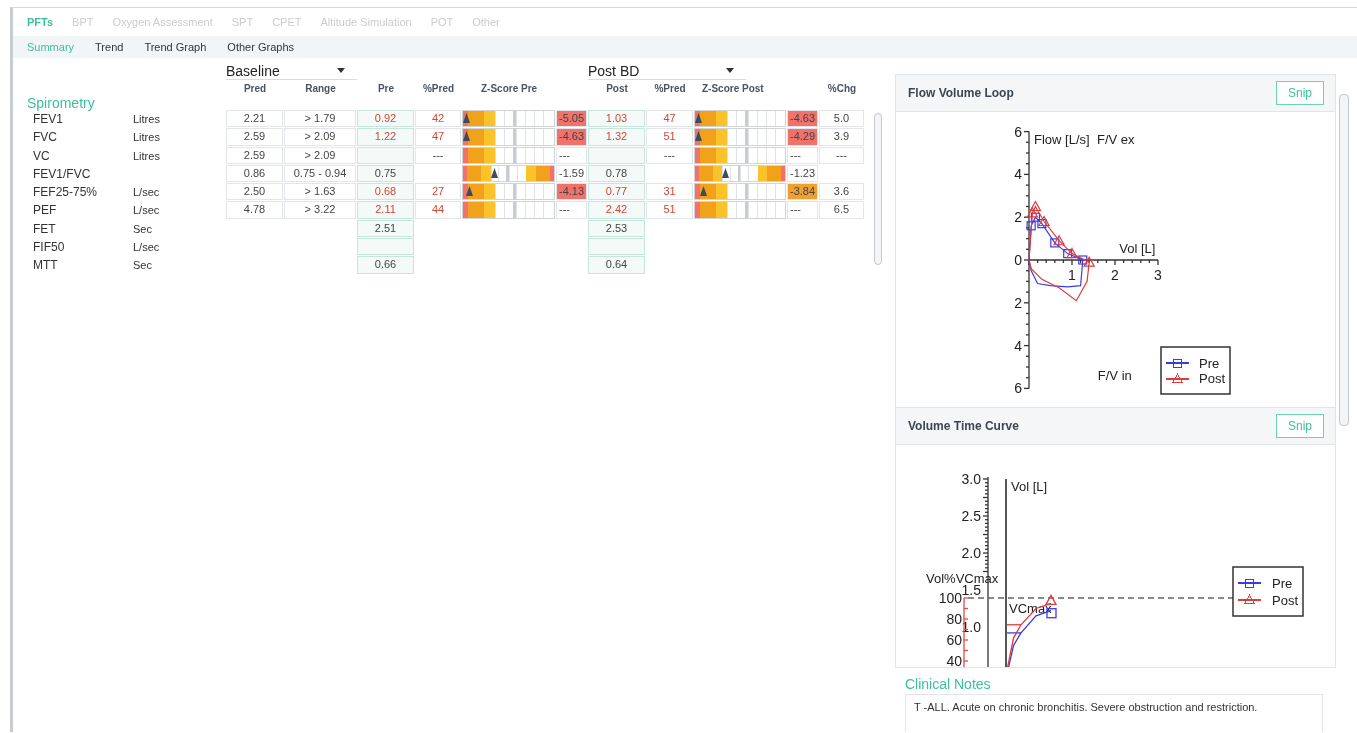 The image size is (1357, 733). What do you see at coordinates (1062, 139) in the screenshot?
I see `axis-label: Flow [L/s]` at bounding box center [1062, 139].